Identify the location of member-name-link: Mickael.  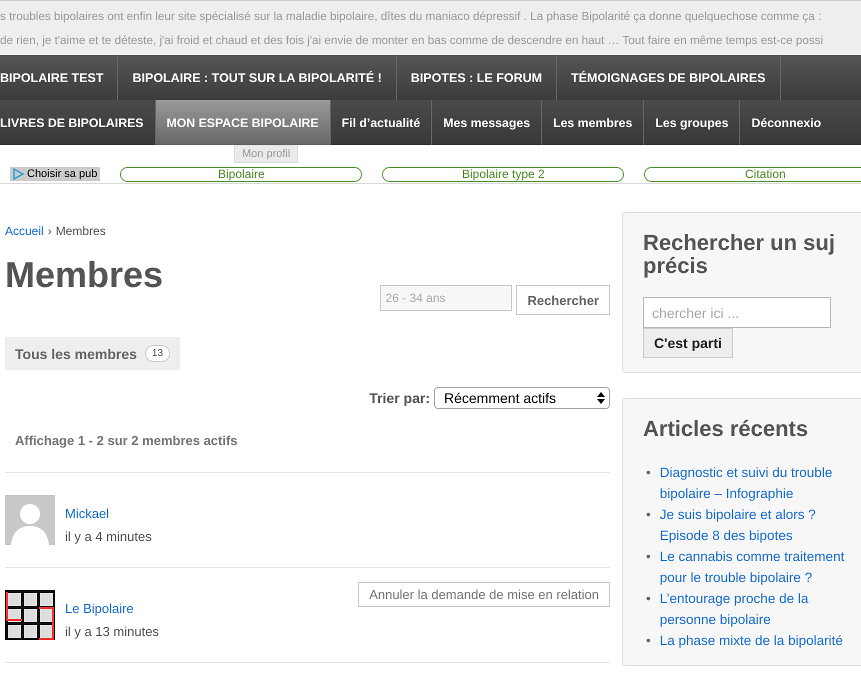
(108, 513).